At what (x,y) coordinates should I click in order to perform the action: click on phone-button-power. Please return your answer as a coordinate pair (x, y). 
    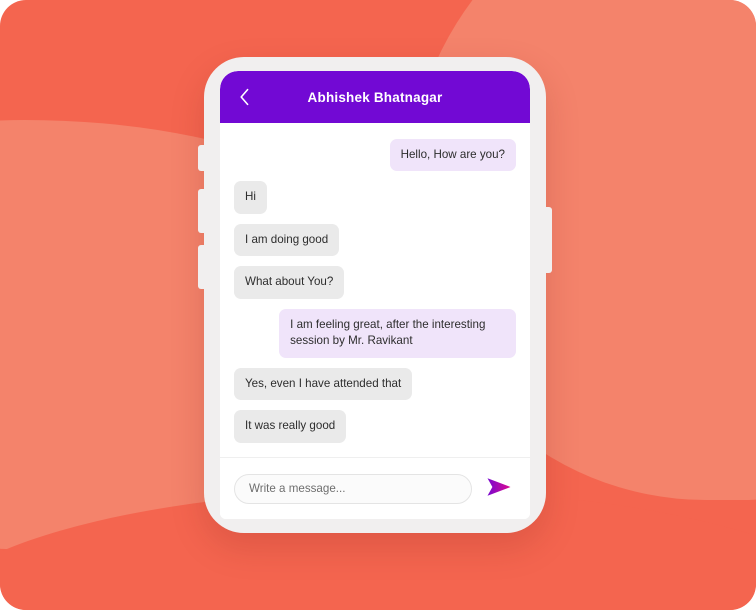
    Looking at the image, I should click on (548, 240).